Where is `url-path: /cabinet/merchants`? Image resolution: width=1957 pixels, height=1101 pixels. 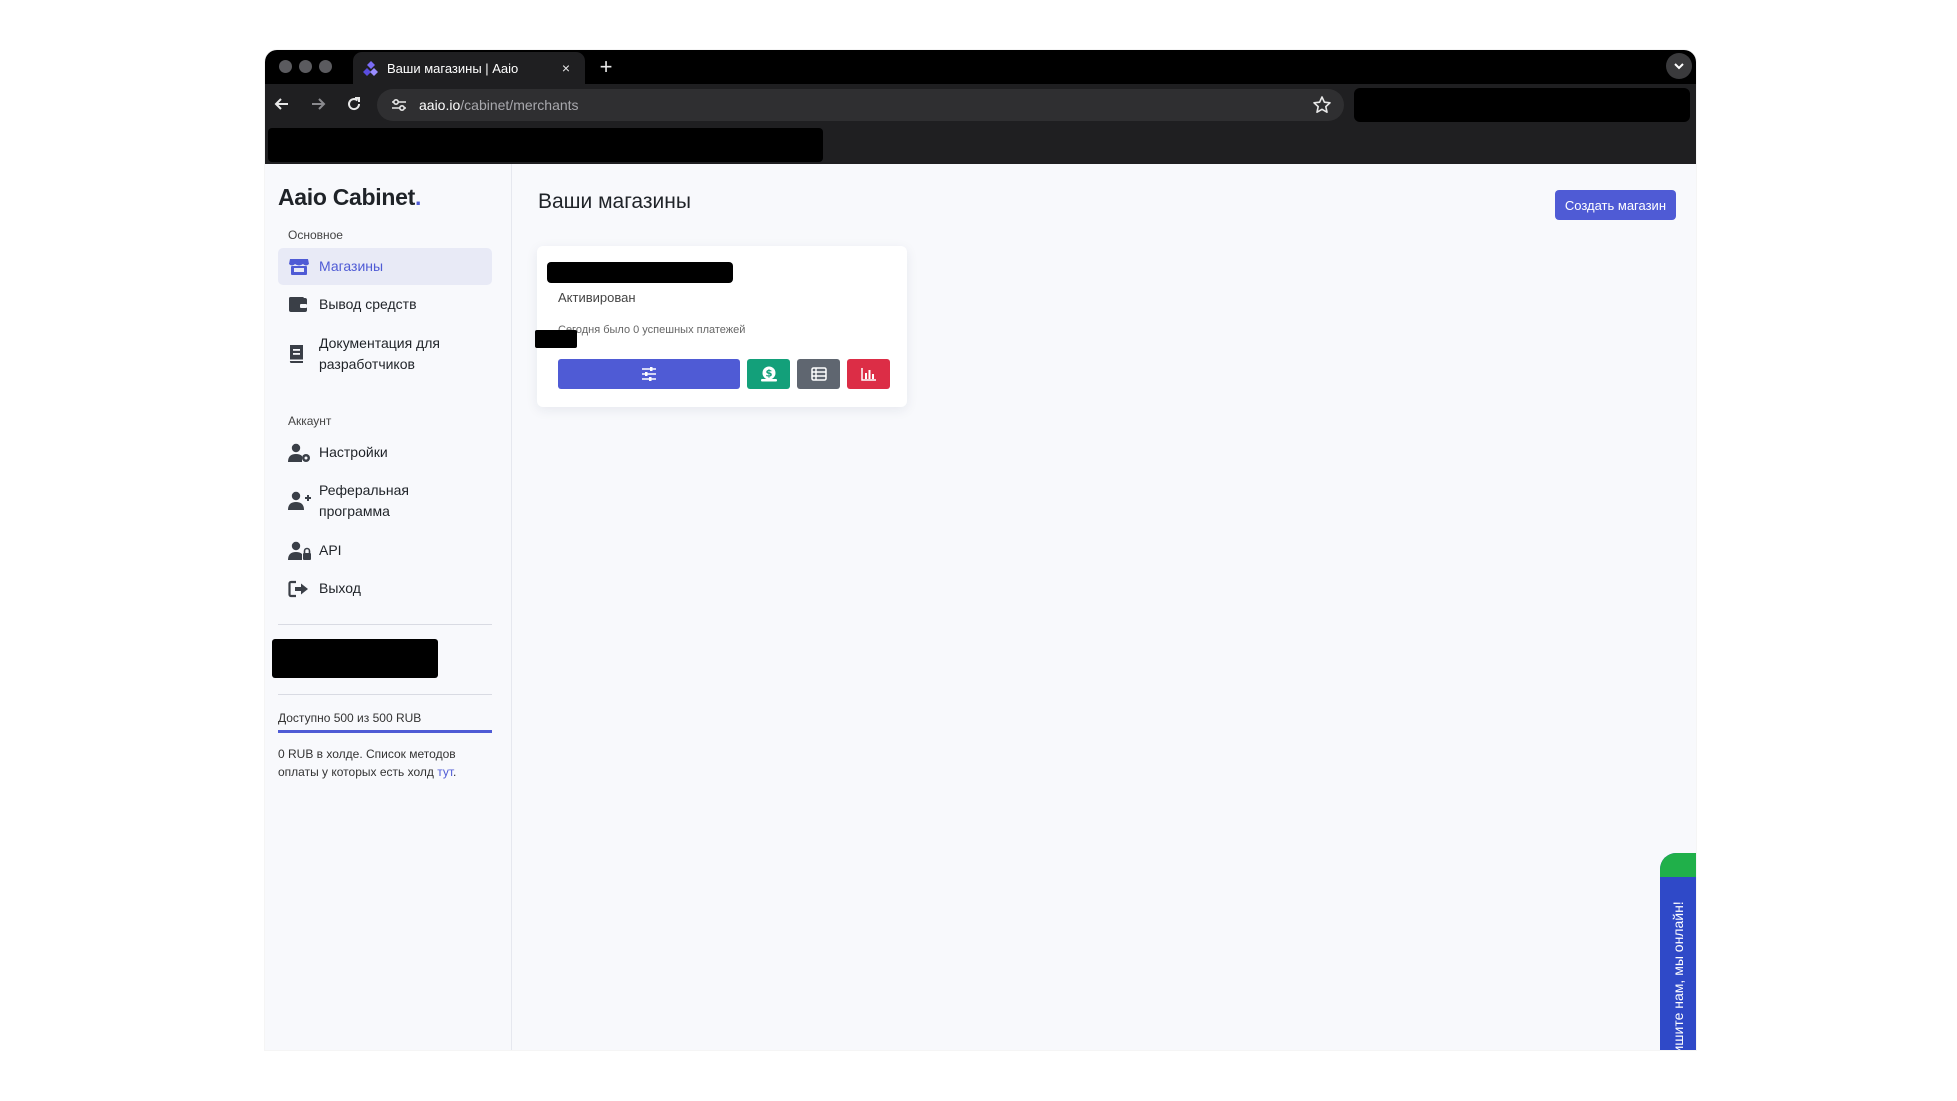
url-path: /cabinet/merchants is located at coordinates (519, 105).